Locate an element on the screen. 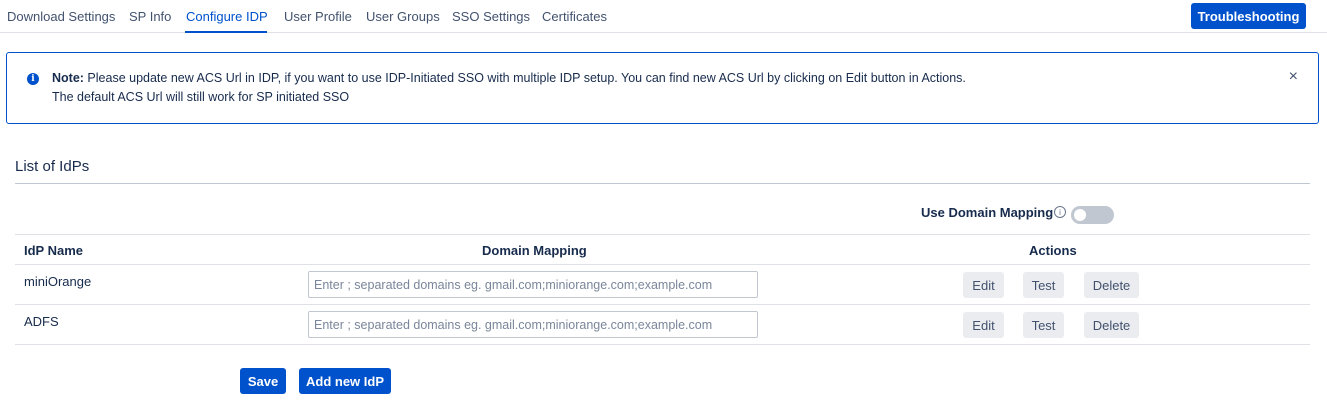 This screenshot has width=1327, height=402. info-icon: i is located at coordinates (33, 79).